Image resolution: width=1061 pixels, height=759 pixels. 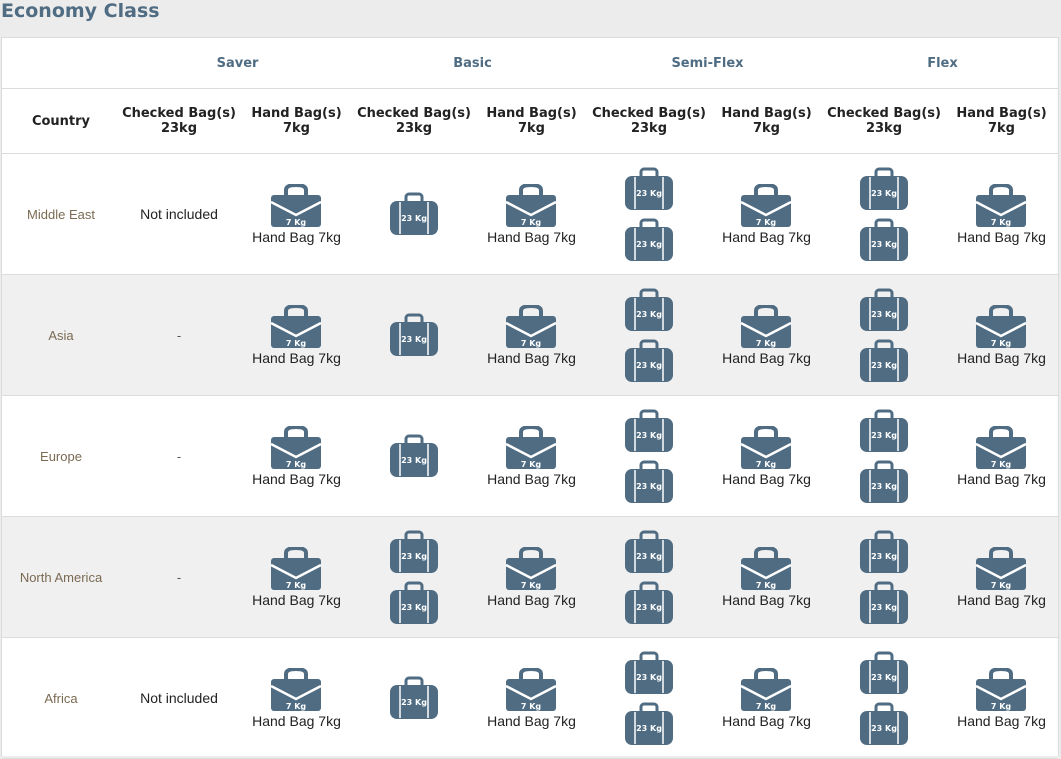 What do you see at coordinates (472, 63) in the screenshot?
I see `tier-header-basic: Basic` at bounding box center [472, 63].